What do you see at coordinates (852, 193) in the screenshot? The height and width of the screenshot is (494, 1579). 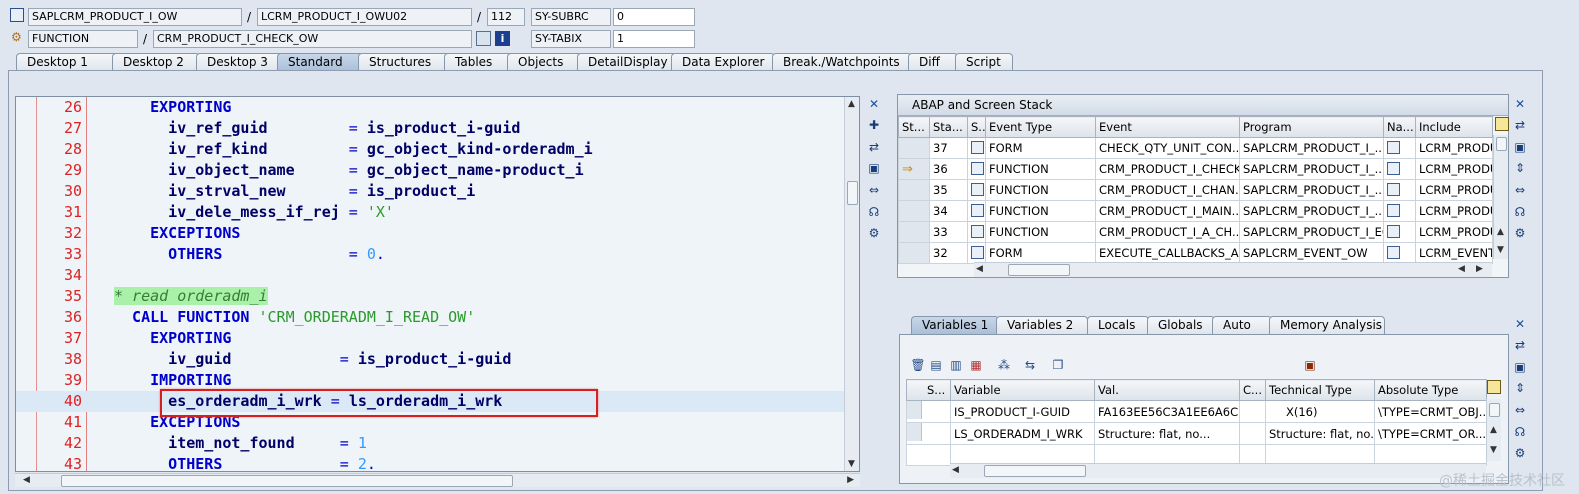 I see `editor-vscroll-thumb` at bounding box center [852, 193].